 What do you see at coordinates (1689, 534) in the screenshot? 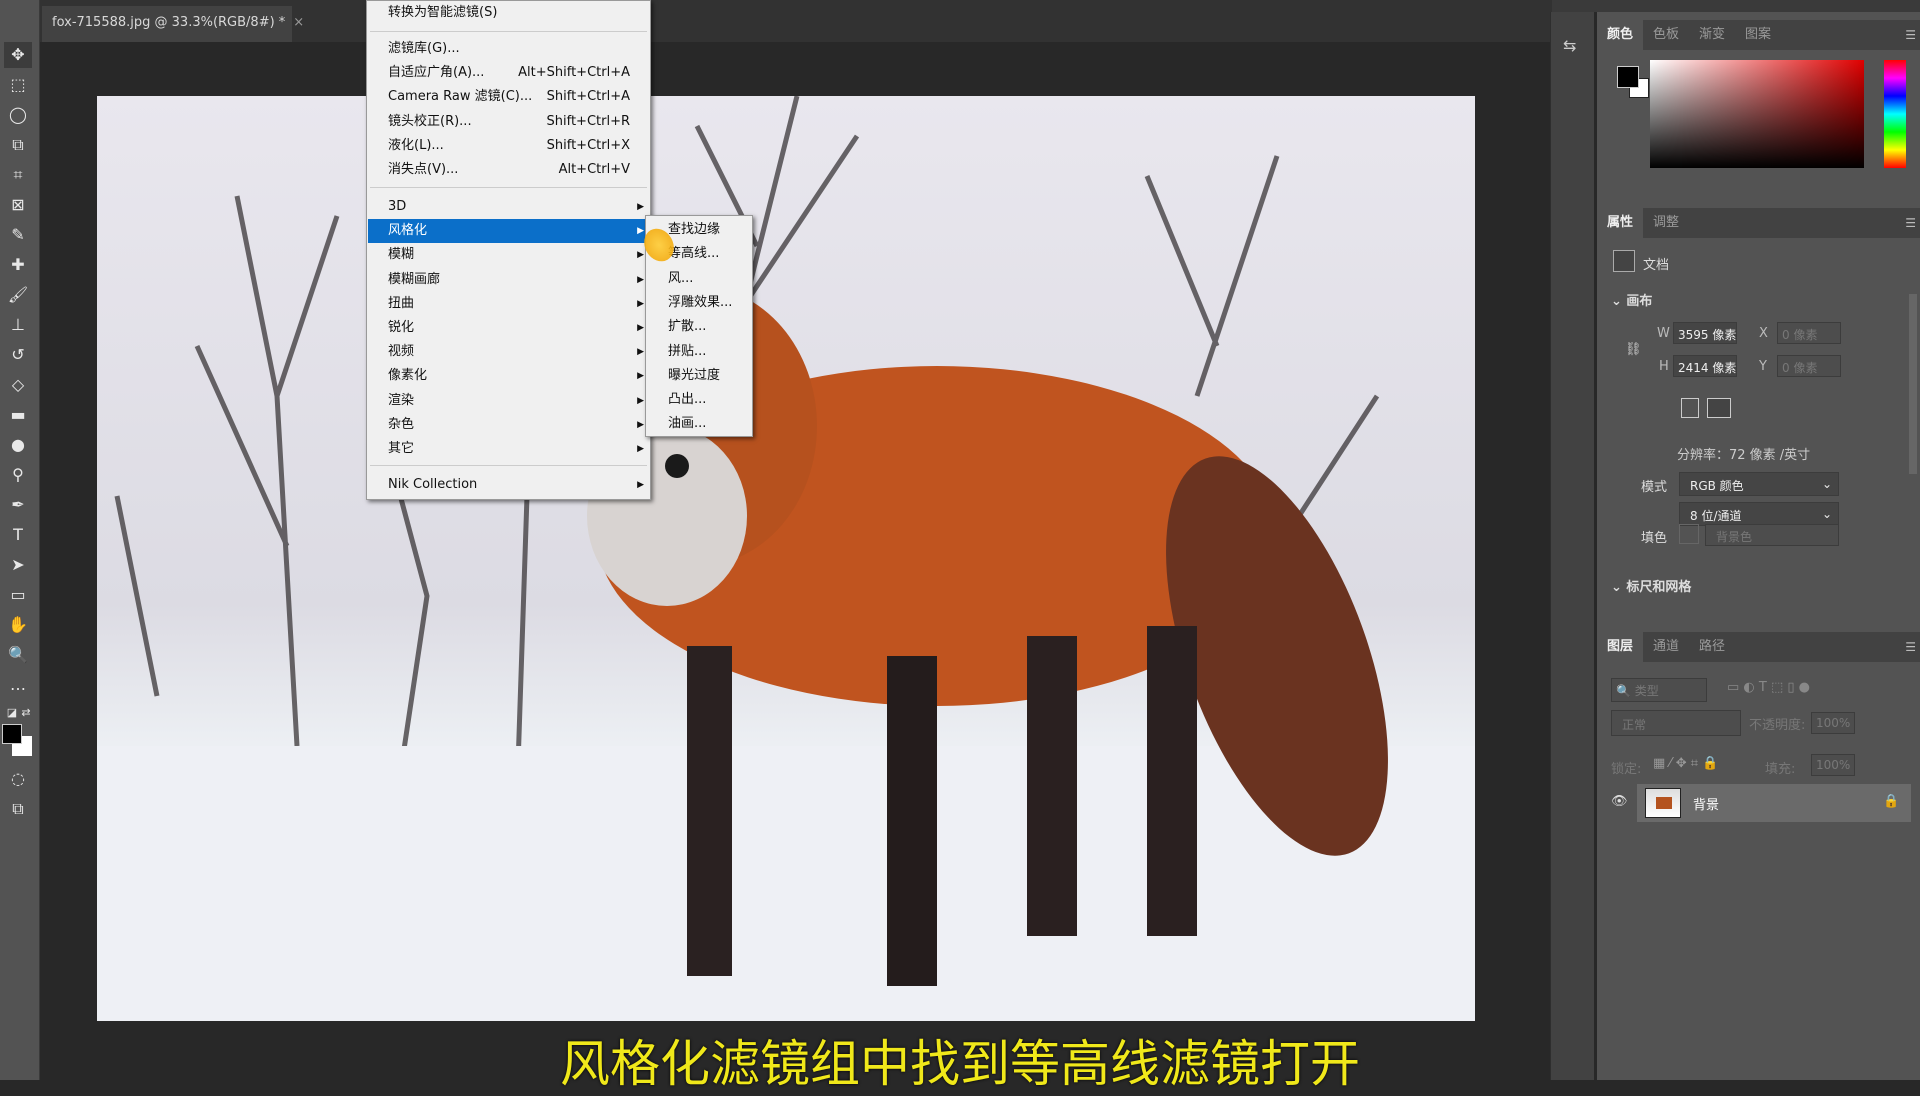
I see `fill-color-swatch` at bounding box center [1689, 534].